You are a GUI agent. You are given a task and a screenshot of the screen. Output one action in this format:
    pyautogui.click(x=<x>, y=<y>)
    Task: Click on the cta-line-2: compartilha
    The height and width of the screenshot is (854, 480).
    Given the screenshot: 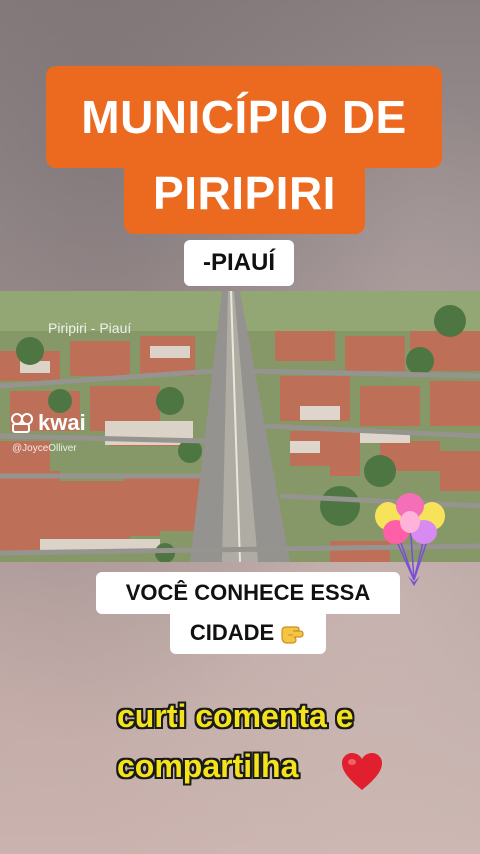 What is the action you would take?
    pyautogui.click(x=208, y=766)
    